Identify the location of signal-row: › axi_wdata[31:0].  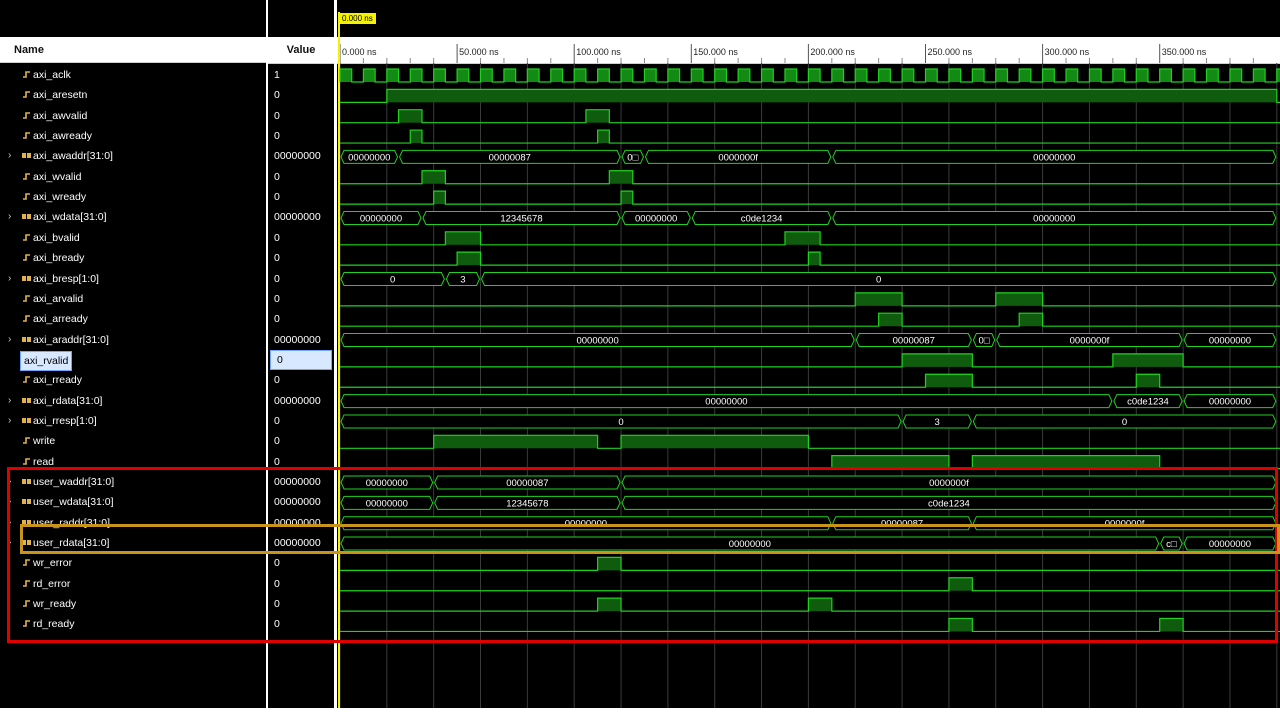
(133, 217).